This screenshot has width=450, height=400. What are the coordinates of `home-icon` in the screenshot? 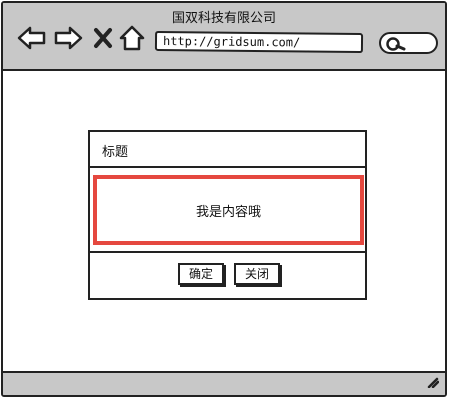 It's located at (132, 38).